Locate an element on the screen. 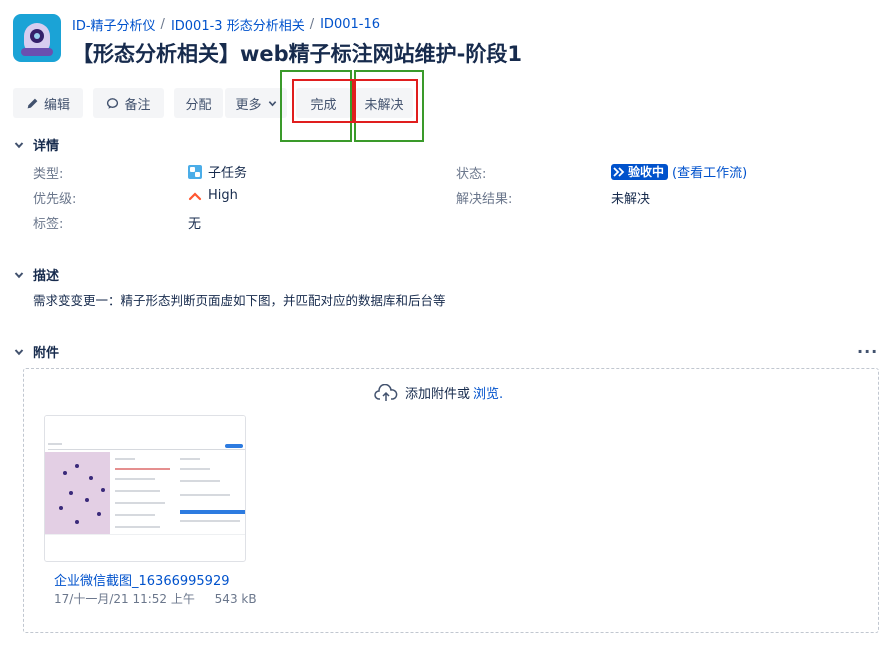 This screenshot has width=887, height=645. robot-eye-highlight is located at coordinates (37, 36).